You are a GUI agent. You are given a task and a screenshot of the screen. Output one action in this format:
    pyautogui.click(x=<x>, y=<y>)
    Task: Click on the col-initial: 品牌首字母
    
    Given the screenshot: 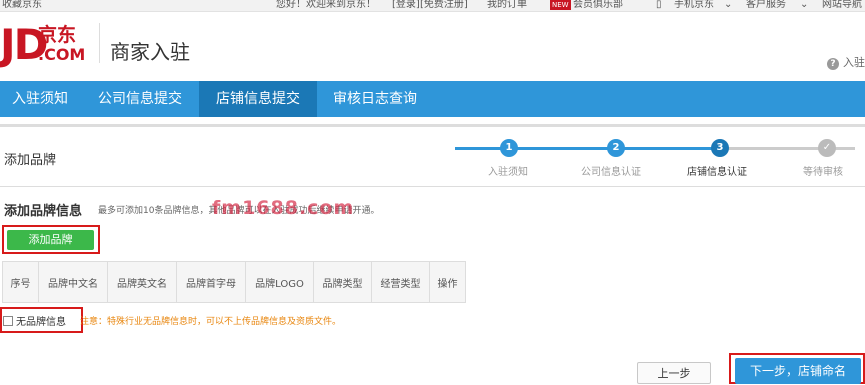 What is the action you would take?
    pyautogui.click(x=211, y=282)
    